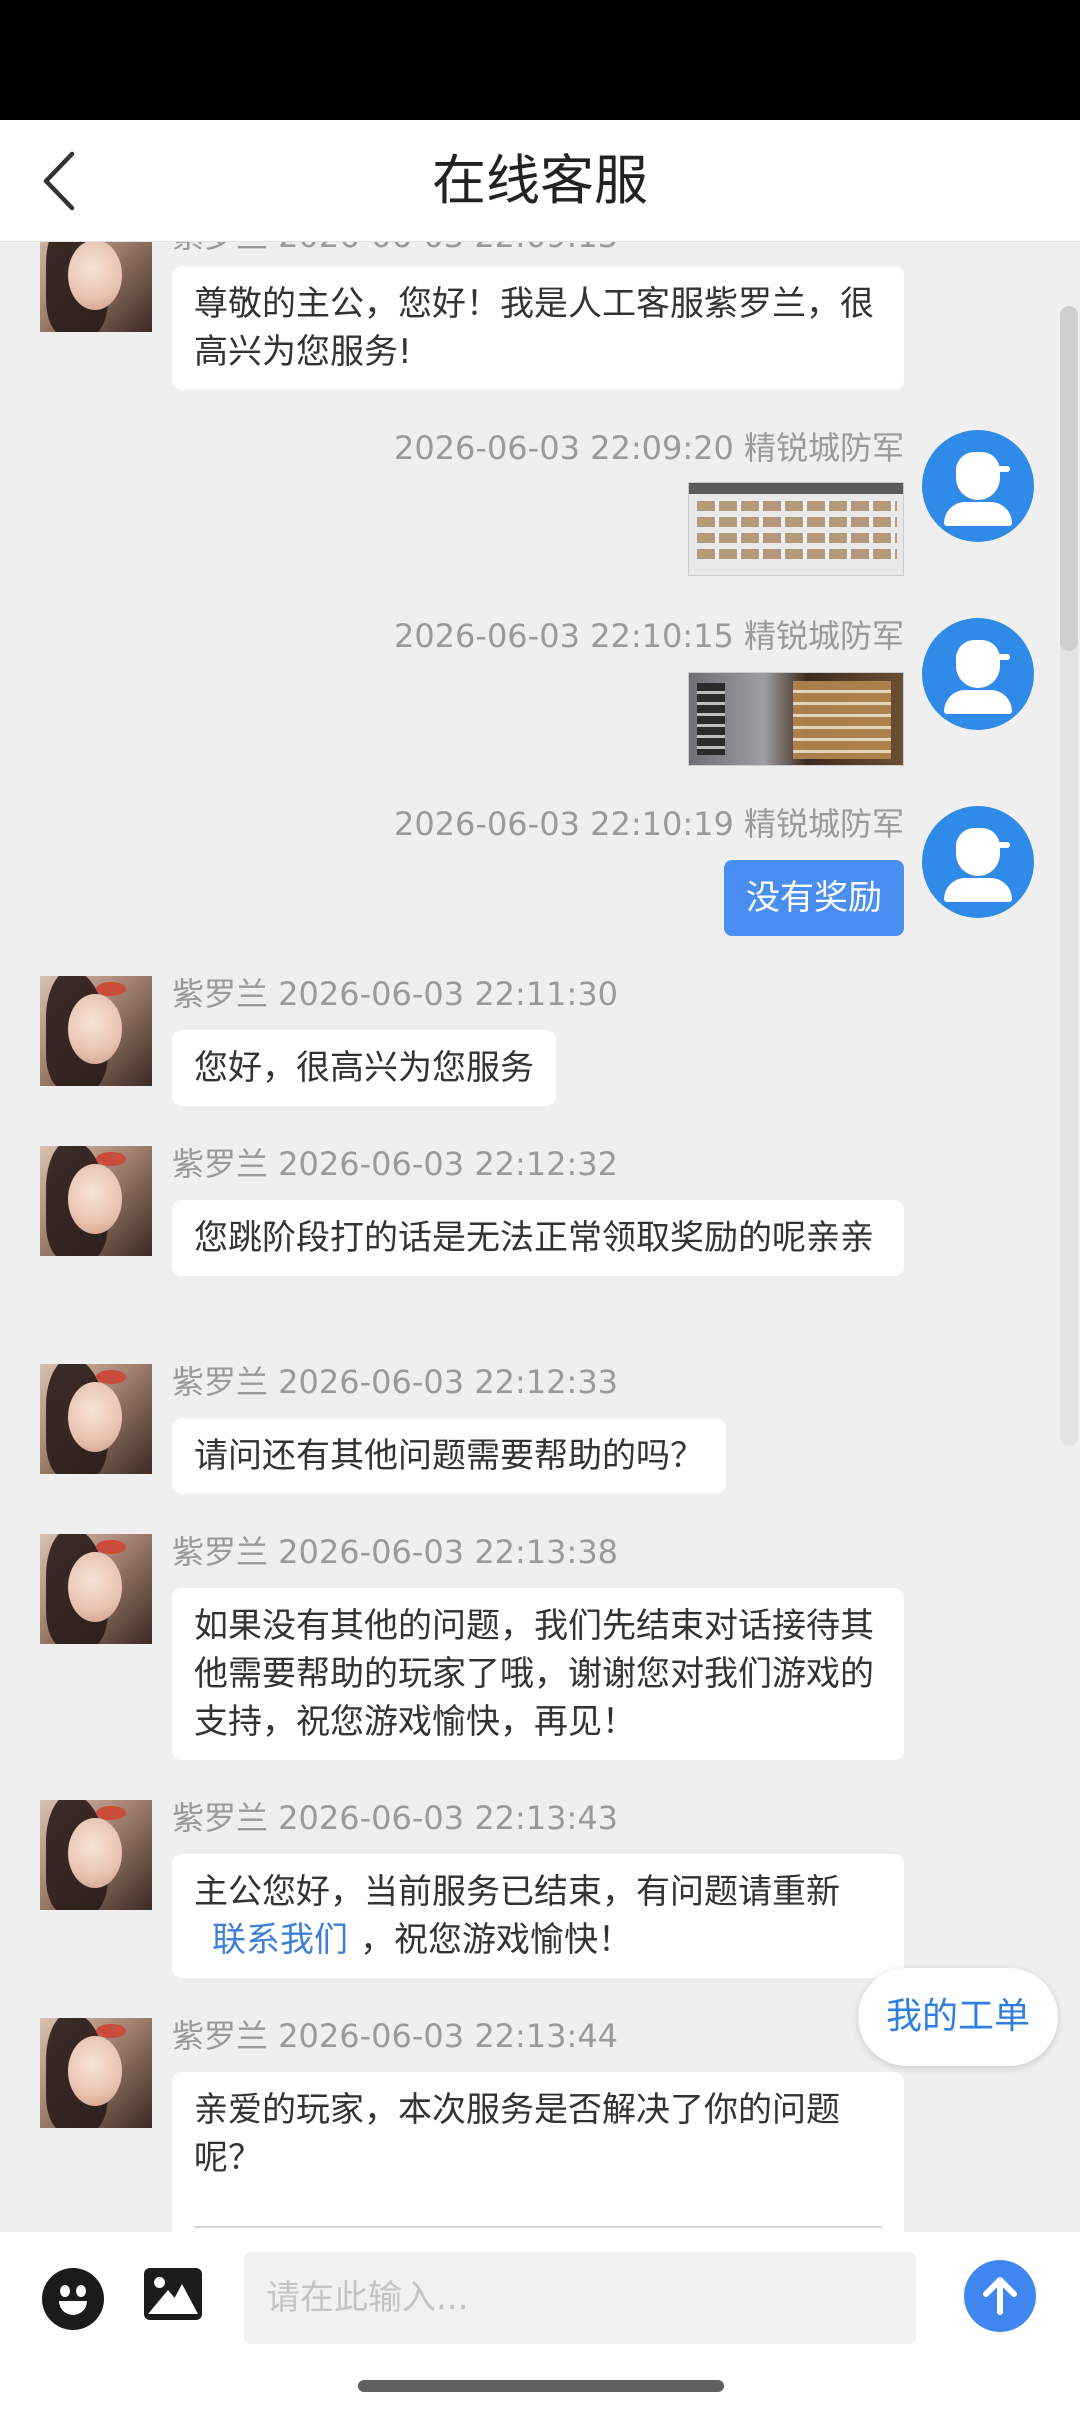 The height and width of the screenshot is (2414, 1080). I want to click on send-arrow-icon, so click(1000, 2296).